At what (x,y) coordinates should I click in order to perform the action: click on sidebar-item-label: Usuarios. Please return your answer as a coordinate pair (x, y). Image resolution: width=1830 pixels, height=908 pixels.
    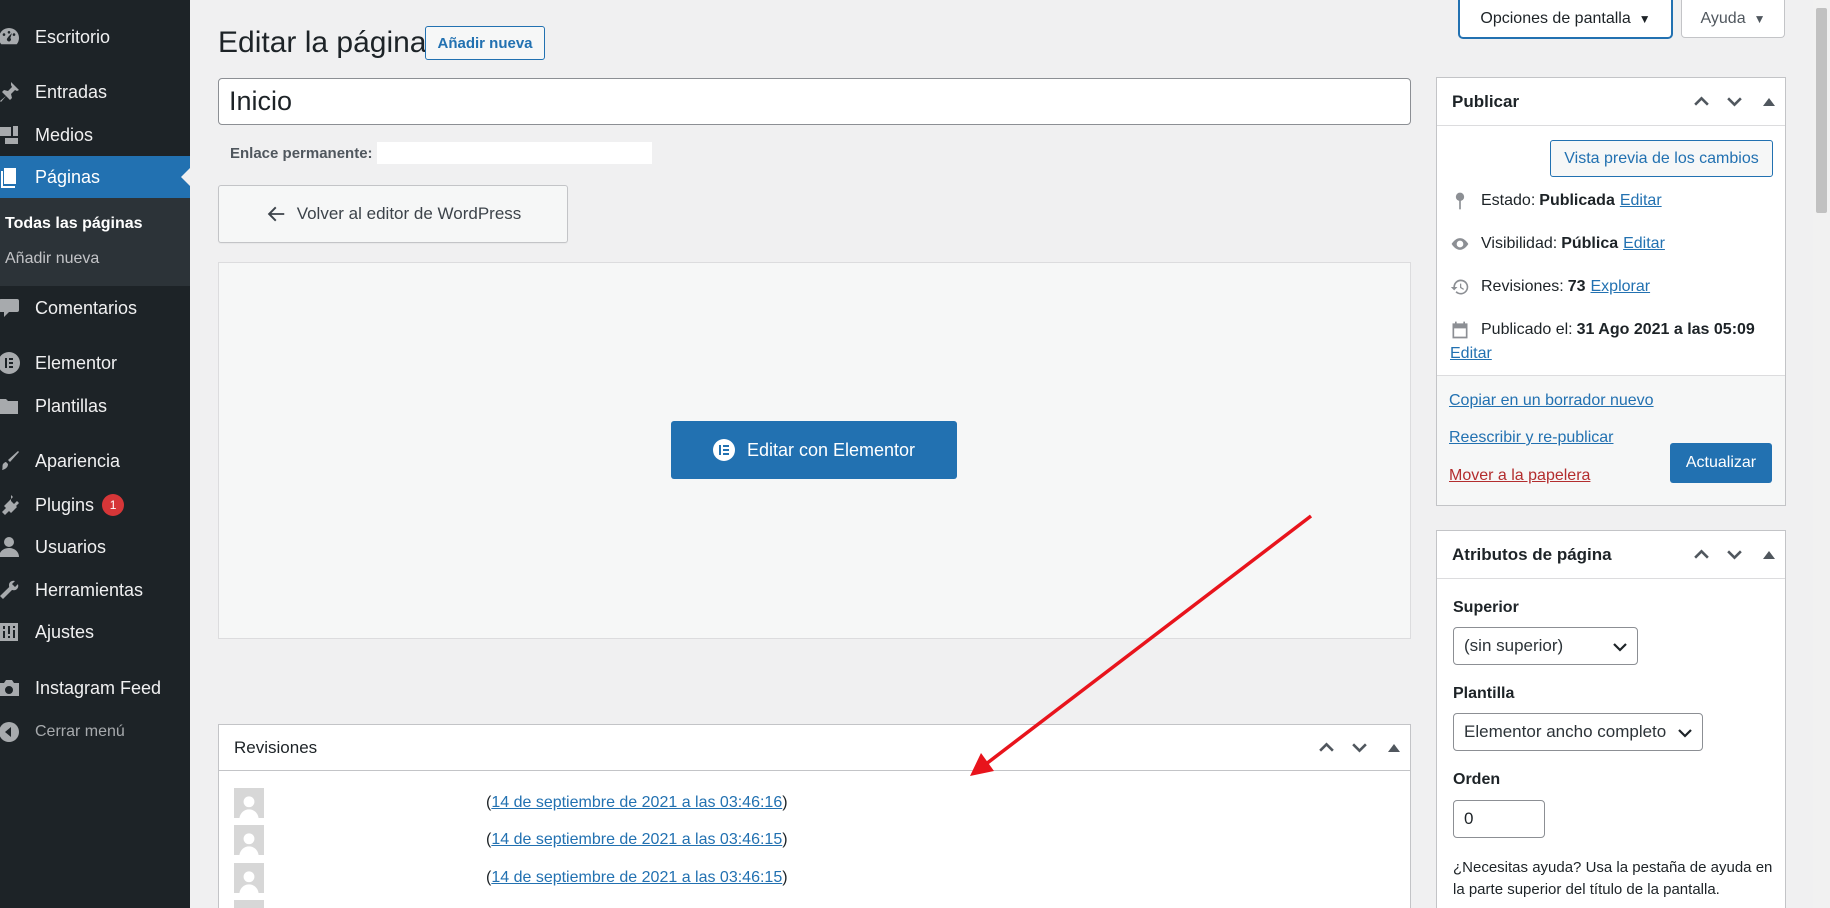
    Looking at the image, I should click on (71, 546).